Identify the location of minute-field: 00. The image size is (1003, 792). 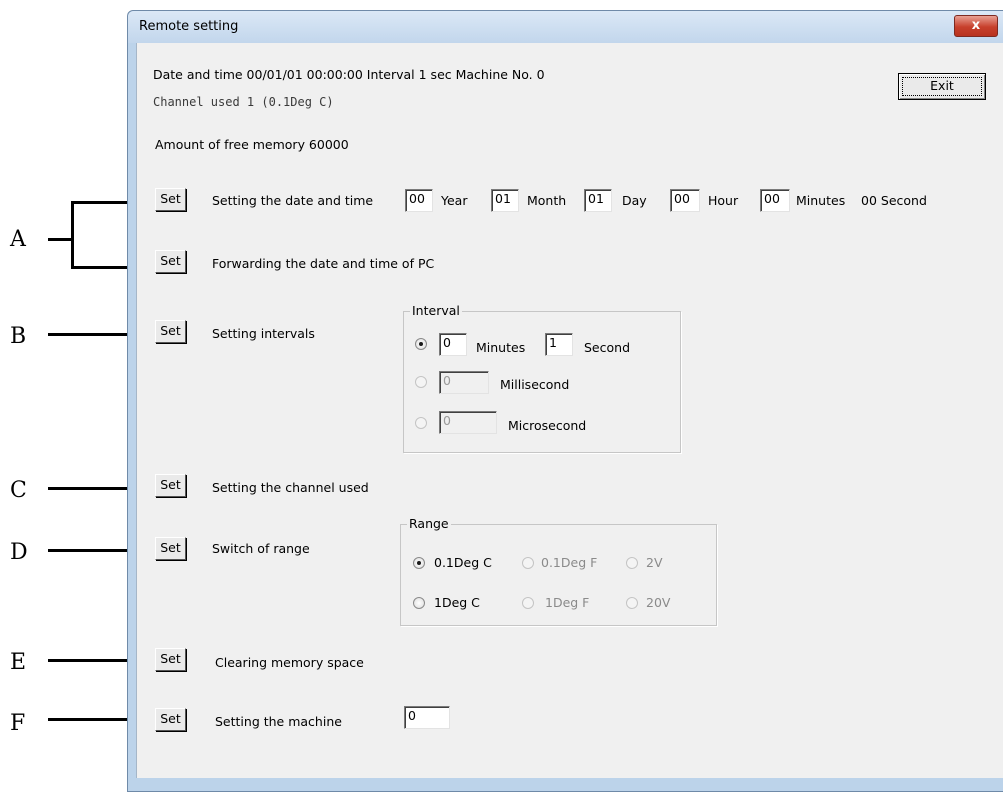
(775, 200).